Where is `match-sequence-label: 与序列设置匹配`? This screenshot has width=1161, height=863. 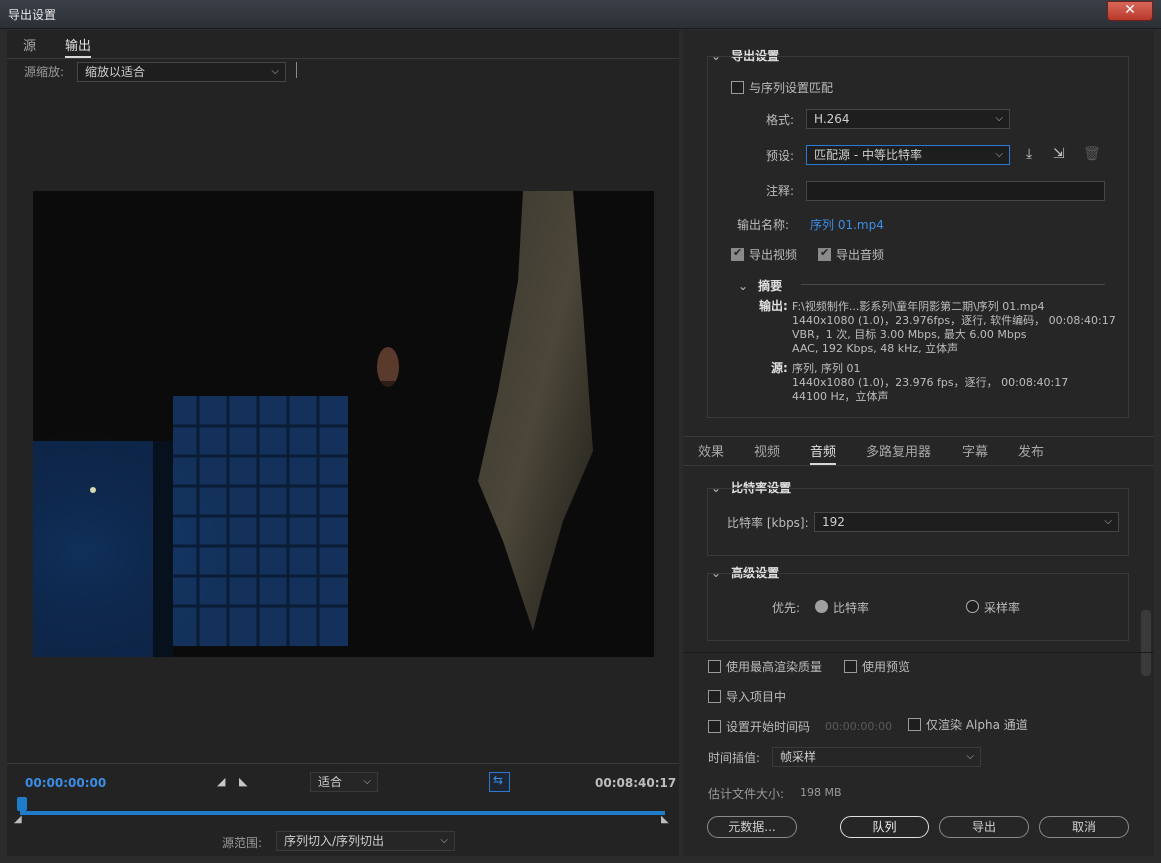
match-sequence-label: 与序列设置匹配 is located at coordinates (791, 88).